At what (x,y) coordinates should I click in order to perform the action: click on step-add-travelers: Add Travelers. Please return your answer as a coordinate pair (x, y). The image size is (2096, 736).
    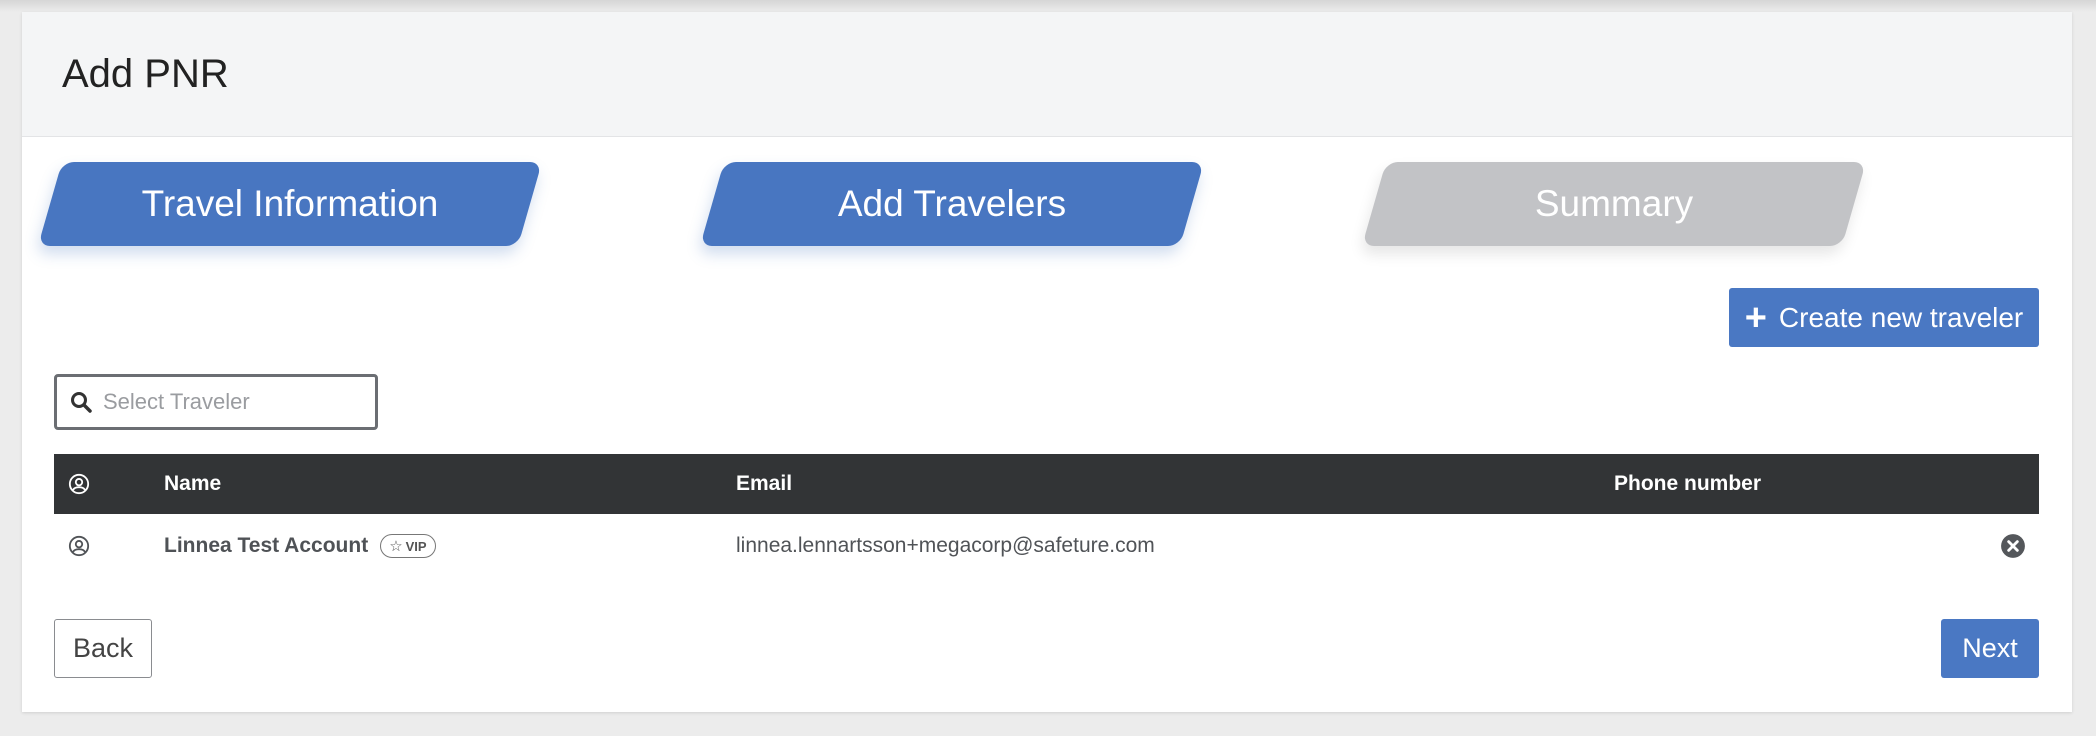
    Looking at the image, I should click on (952, 204).